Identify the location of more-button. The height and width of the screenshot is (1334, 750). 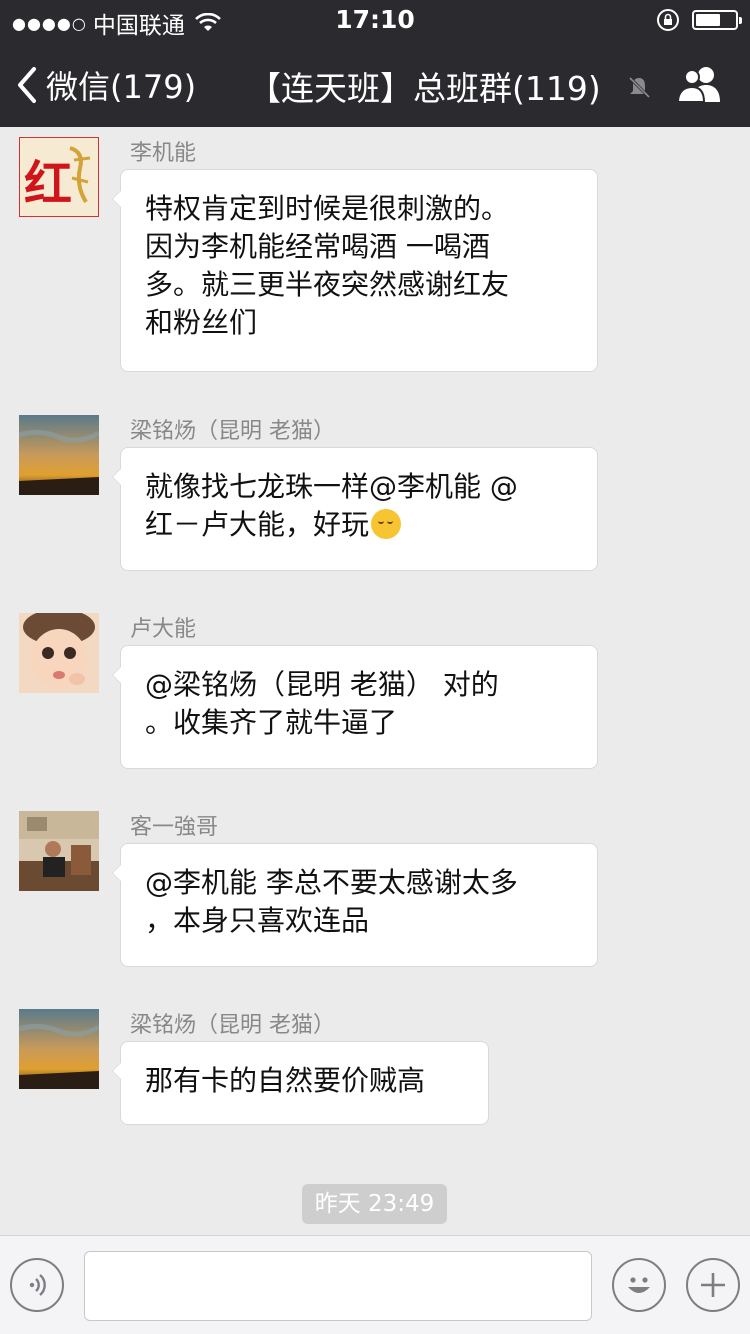
(713, 1285).